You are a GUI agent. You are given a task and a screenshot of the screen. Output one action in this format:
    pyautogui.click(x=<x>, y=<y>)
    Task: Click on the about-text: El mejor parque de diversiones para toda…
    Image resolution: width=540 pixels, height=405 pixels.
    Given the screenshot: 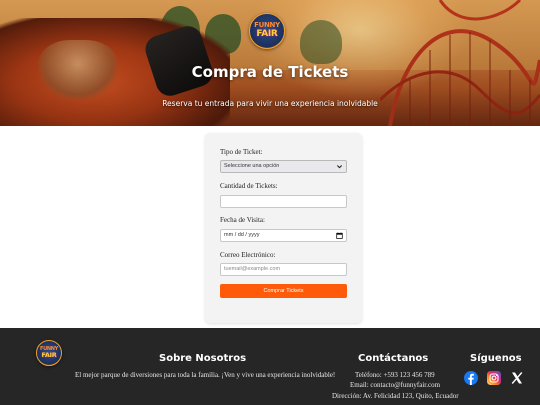 What is the action you would take?
    pyautogui.click(x=205, y=375)
    